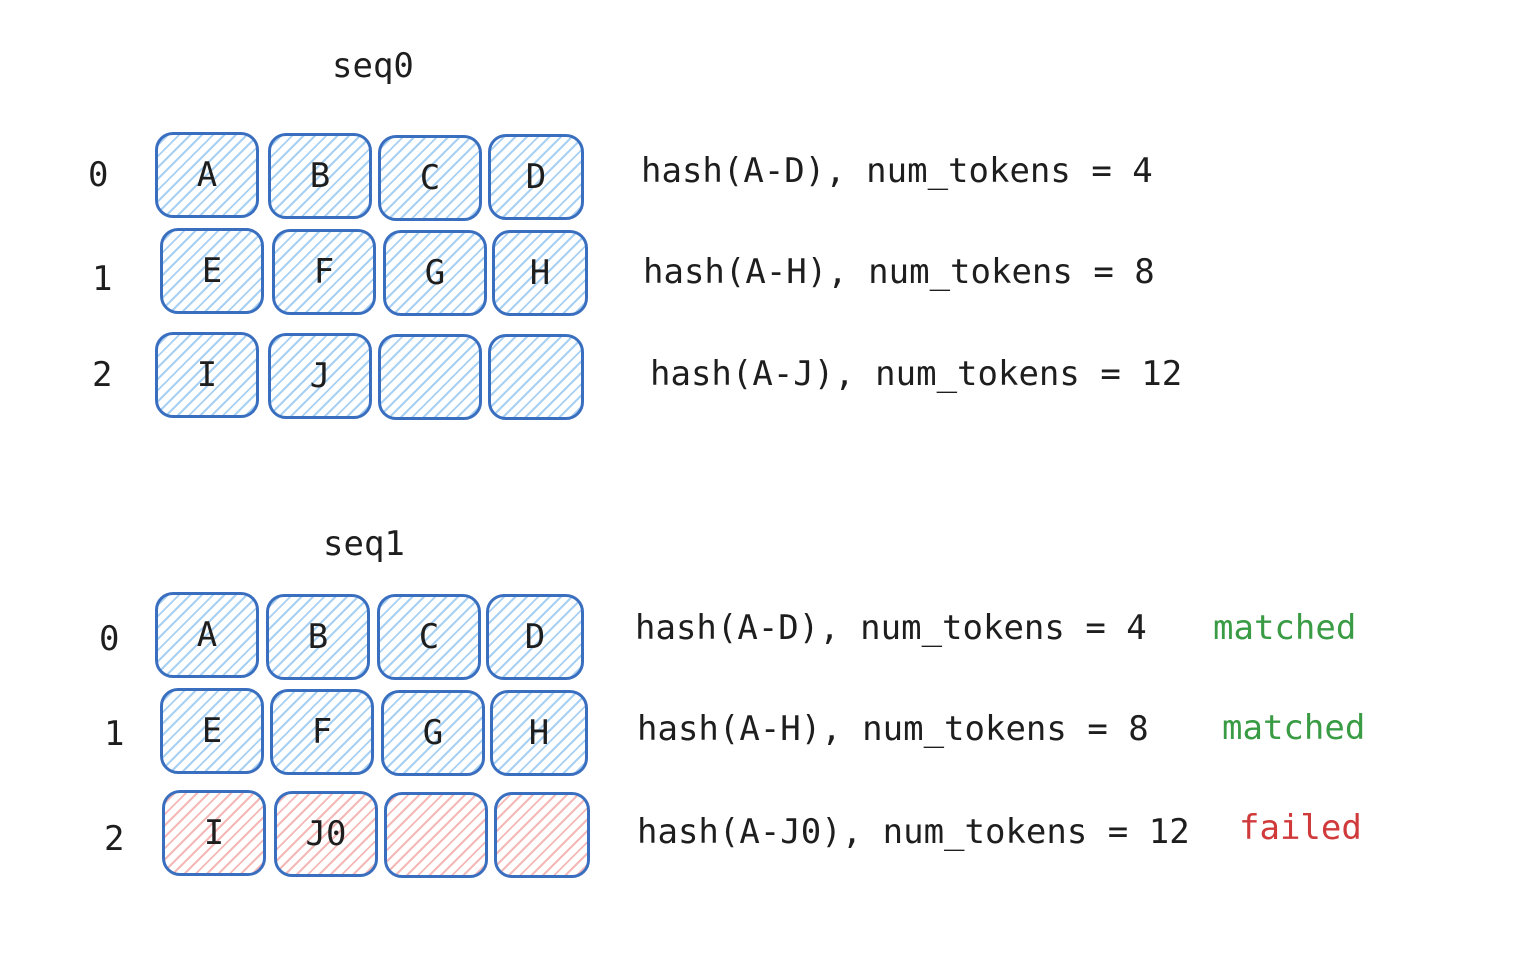 This screenshot has width=1518, height=968. I want to click on seq1-row-index-1: 1, so click(114, 734).